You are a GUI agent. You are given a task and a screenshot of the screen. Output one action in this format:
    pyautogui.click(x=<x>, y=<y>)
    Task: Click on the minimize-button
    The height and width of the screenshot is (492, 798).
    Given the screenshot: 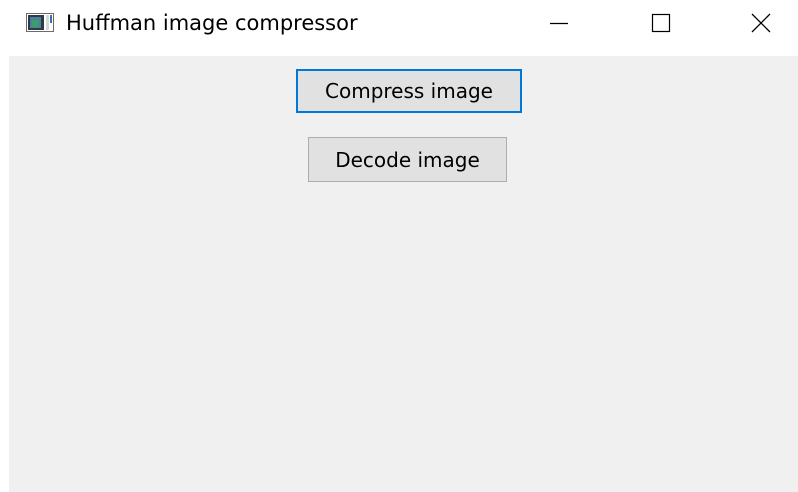 What is the action you would take?
    pyautogui.click(x=559, y=25)
    